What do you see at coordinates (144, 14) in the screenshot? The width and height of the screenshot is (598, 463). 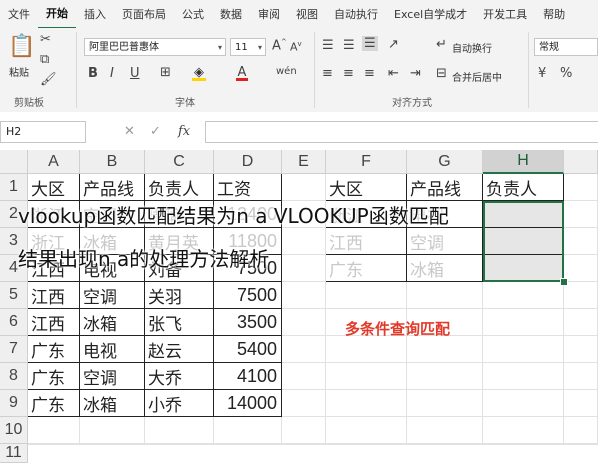 I see `menu-tab: 页面布局` at bounding box center [144, 14].